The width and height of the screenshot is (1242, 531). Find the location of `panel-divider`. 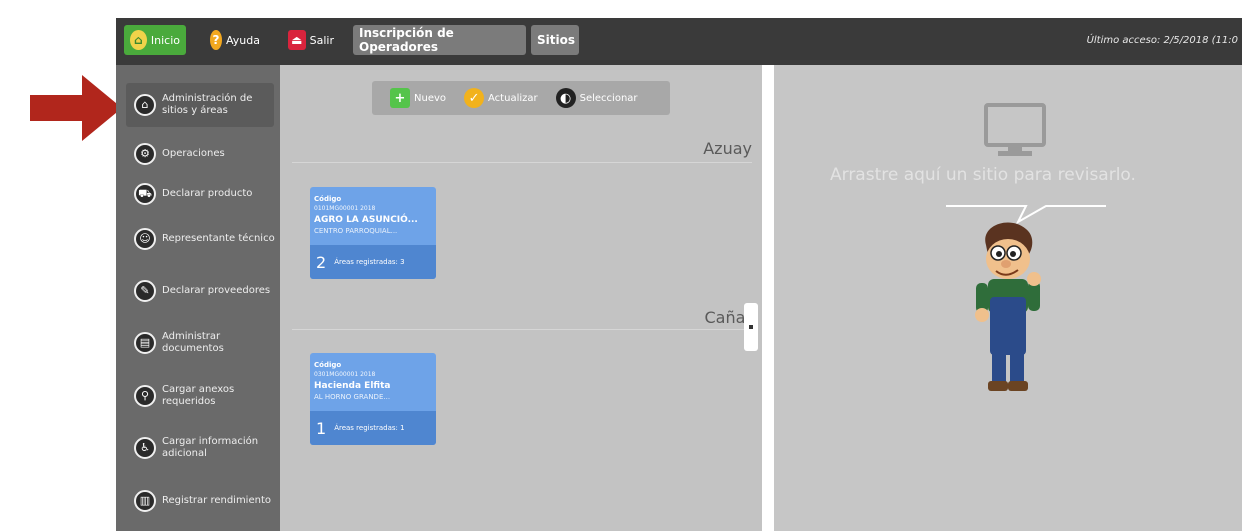

panel-divider is located at coordinates (768, 298).